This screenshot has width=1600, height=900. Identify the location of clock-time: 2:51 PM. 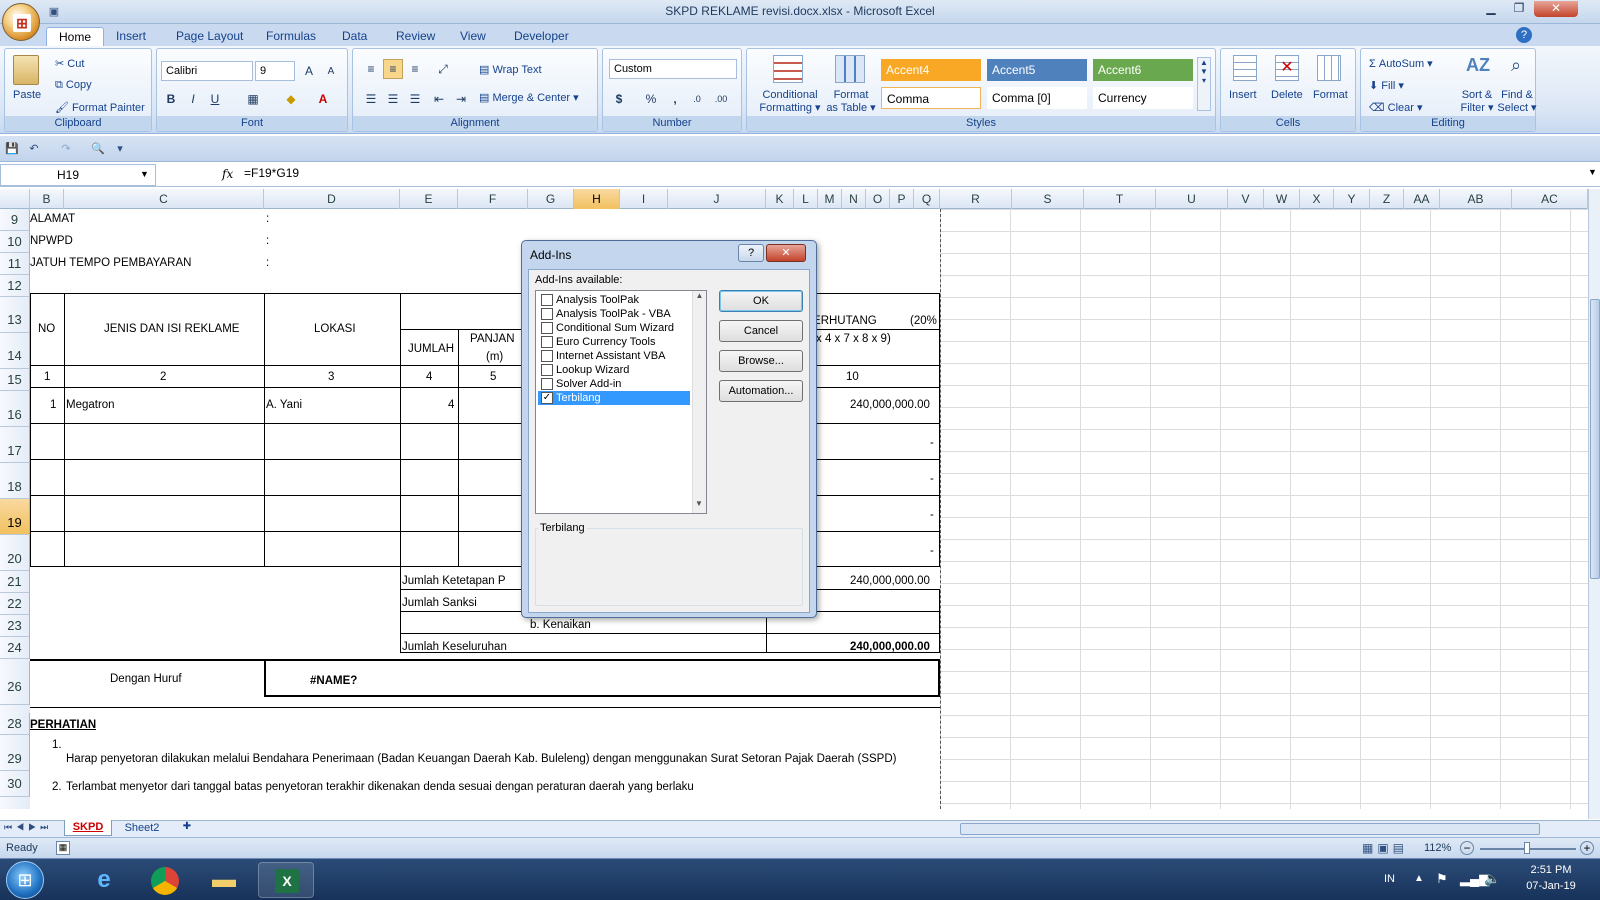
(1551, 870).